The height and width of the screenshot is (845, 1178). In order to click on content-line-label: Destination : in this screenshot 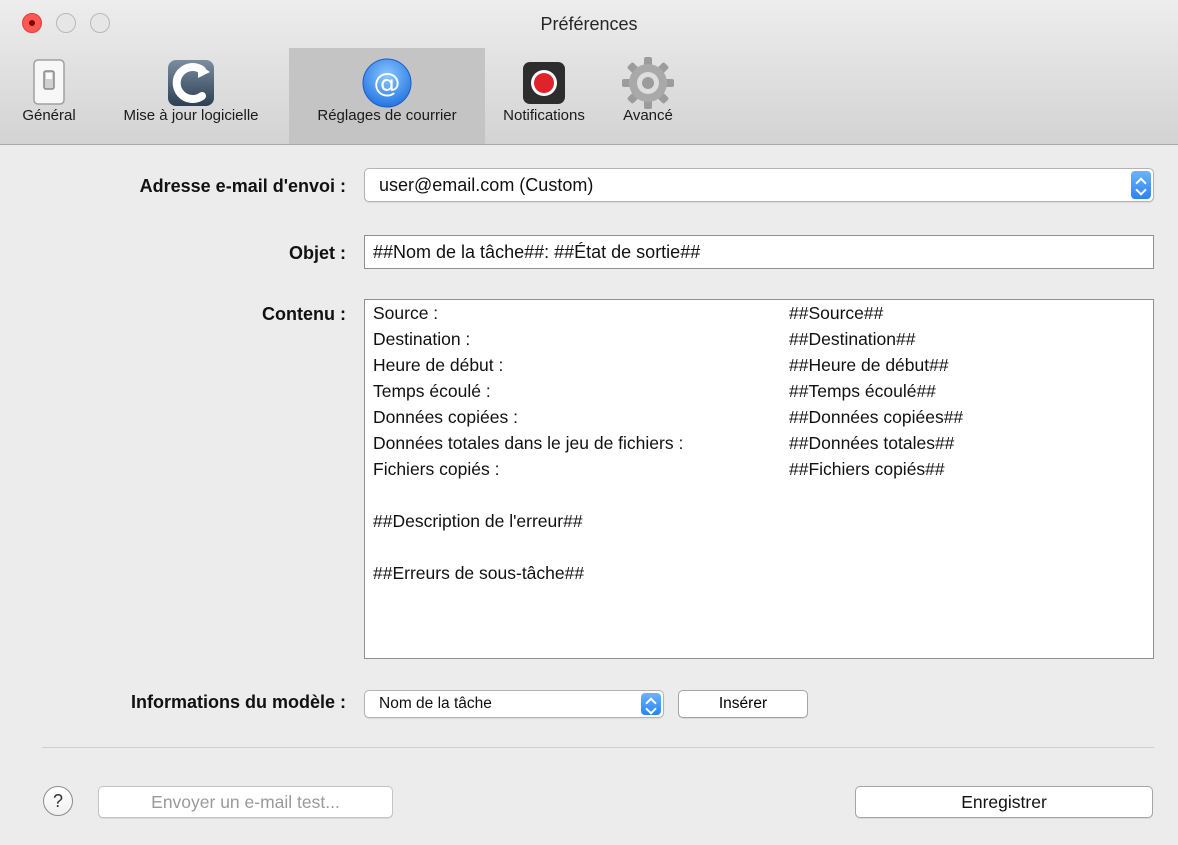, I will do `click(422, 339)`.